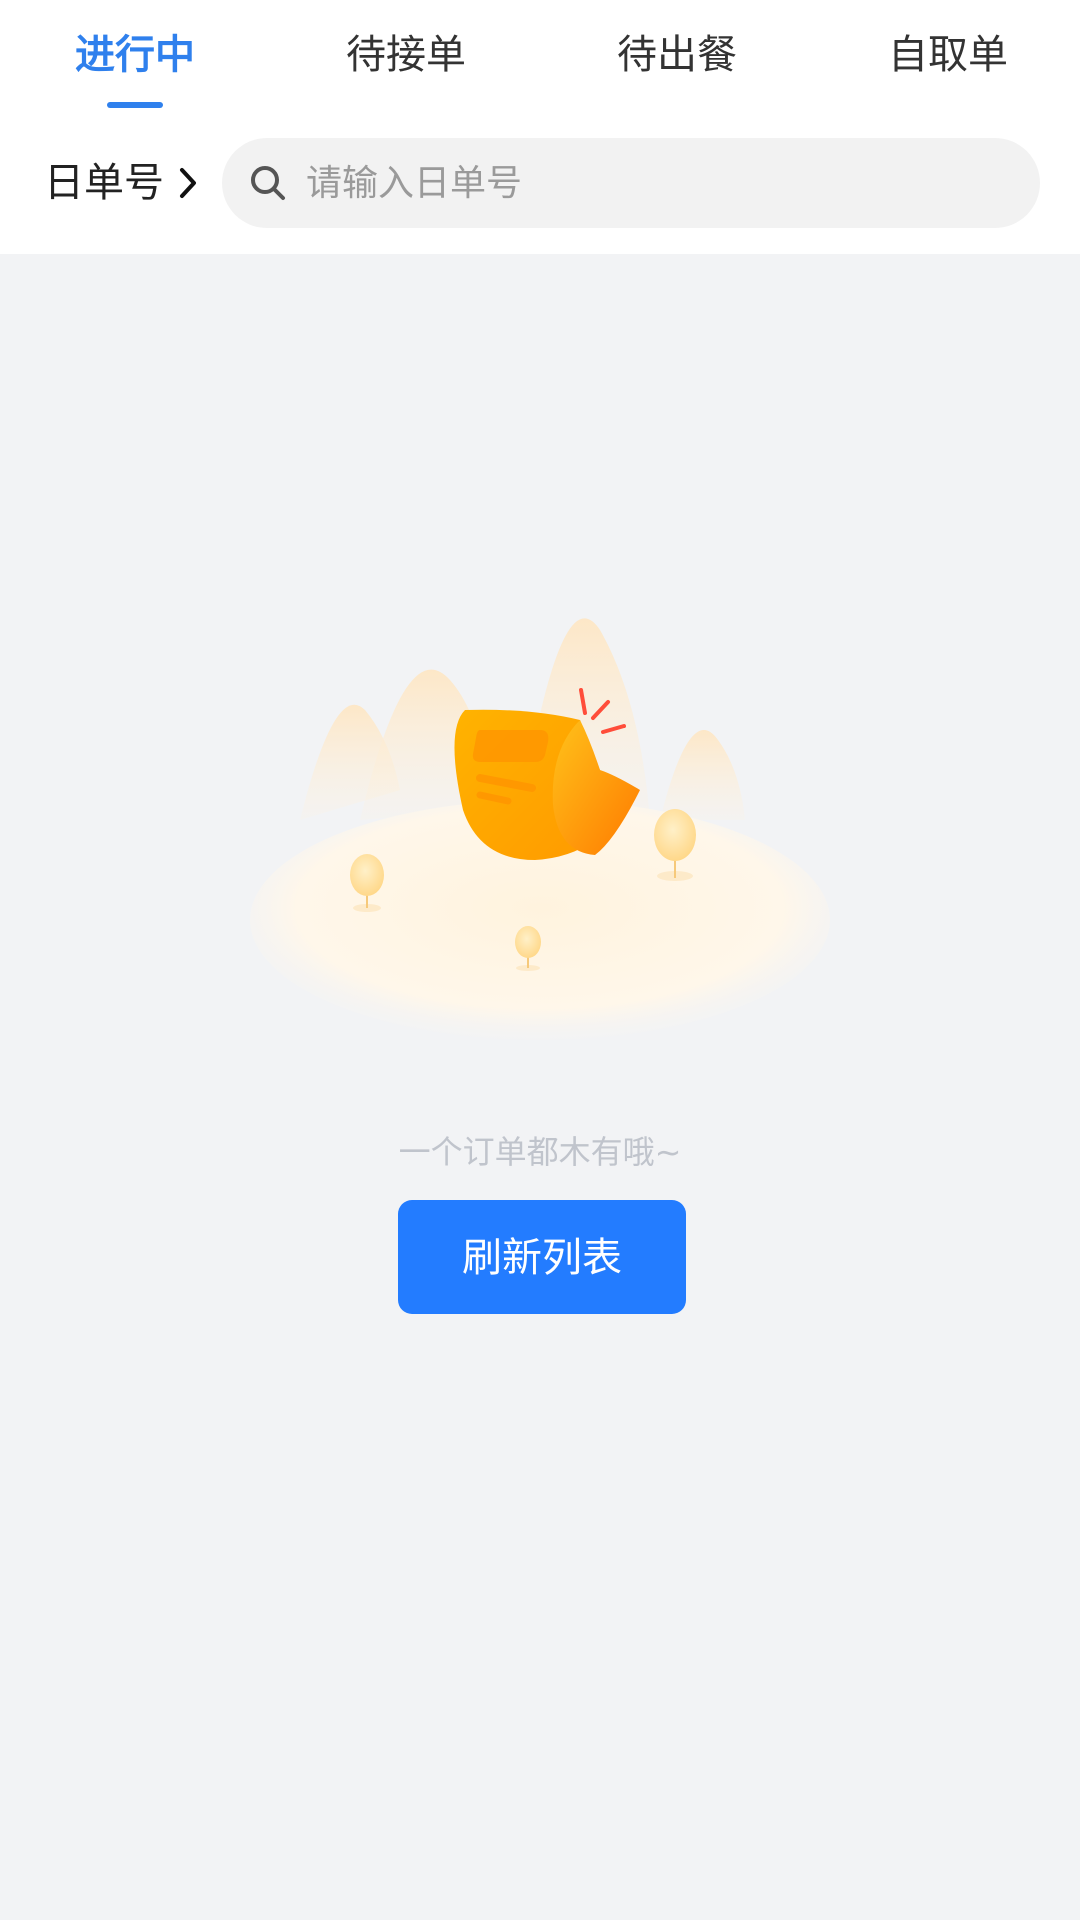  I want to click on header: 进行中 待接单 待出餐 自取单 日单号, so click(540, 127).